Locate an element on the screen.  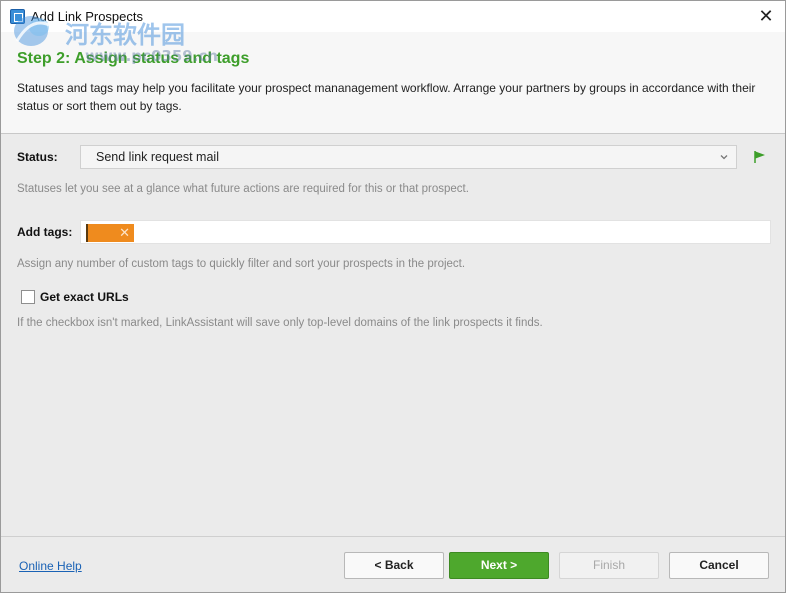
back-button: < Back is located at coordinates (394, 565).